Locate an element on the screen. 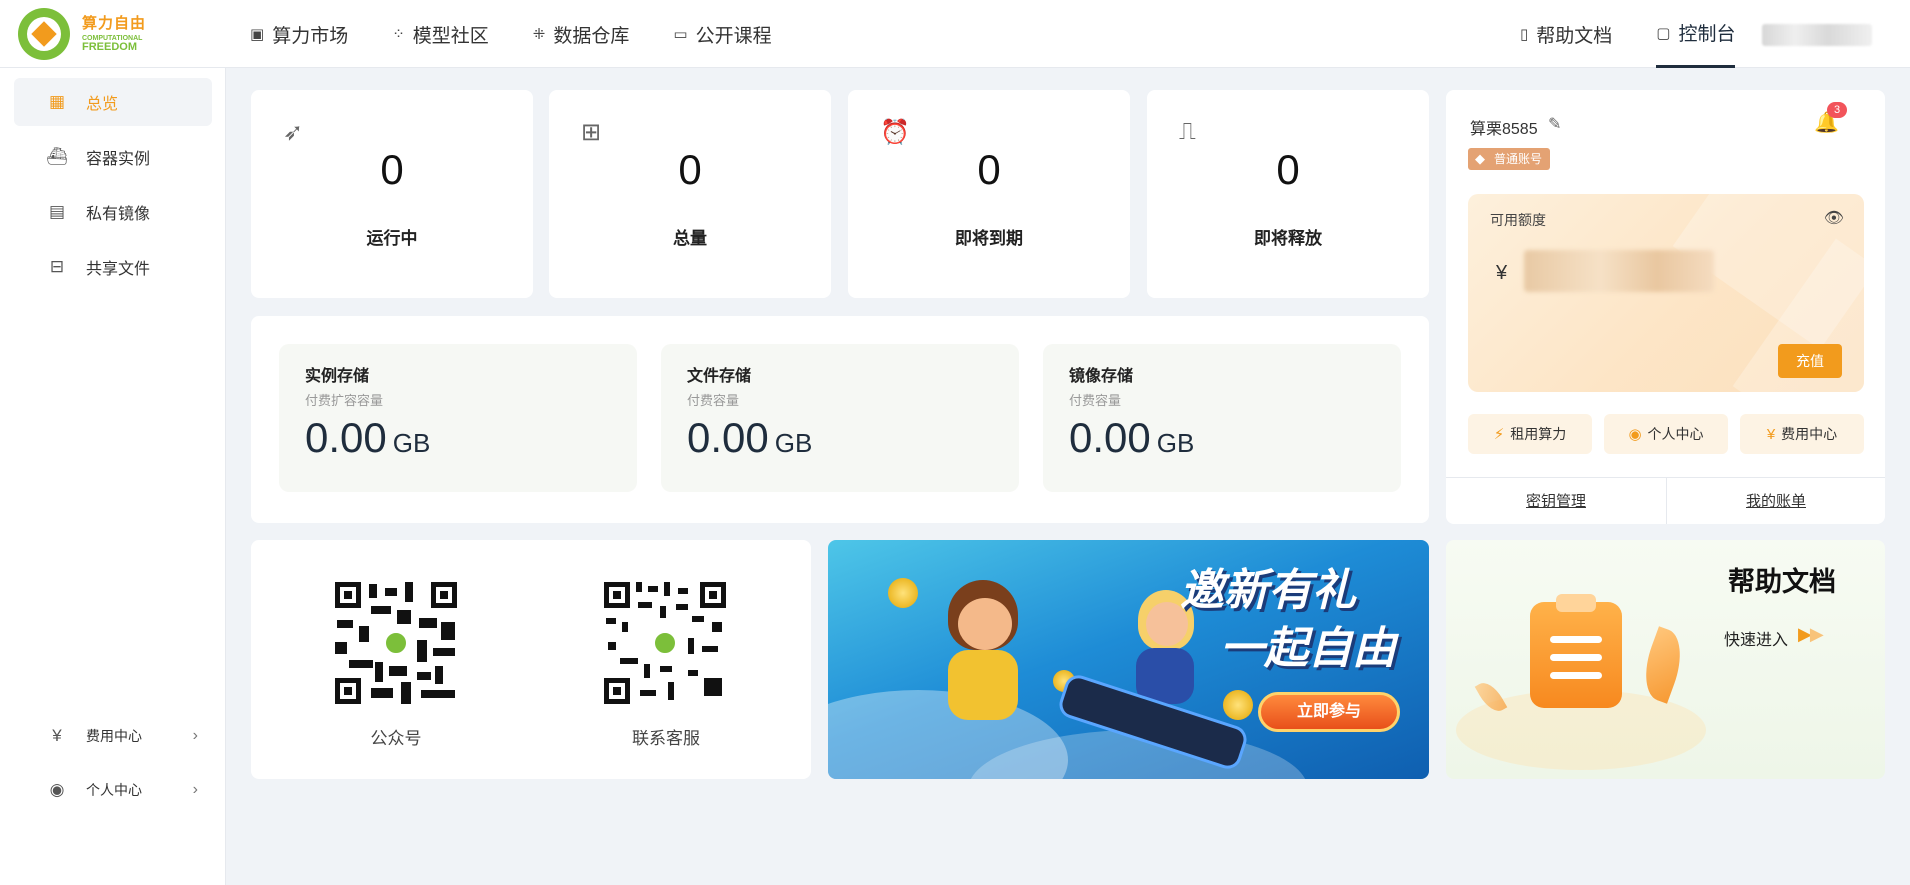 The width and height of the screenshot is (1910, 885). nav-model-community: ⁘ 模型社区 is located at coordinates (440, 34).